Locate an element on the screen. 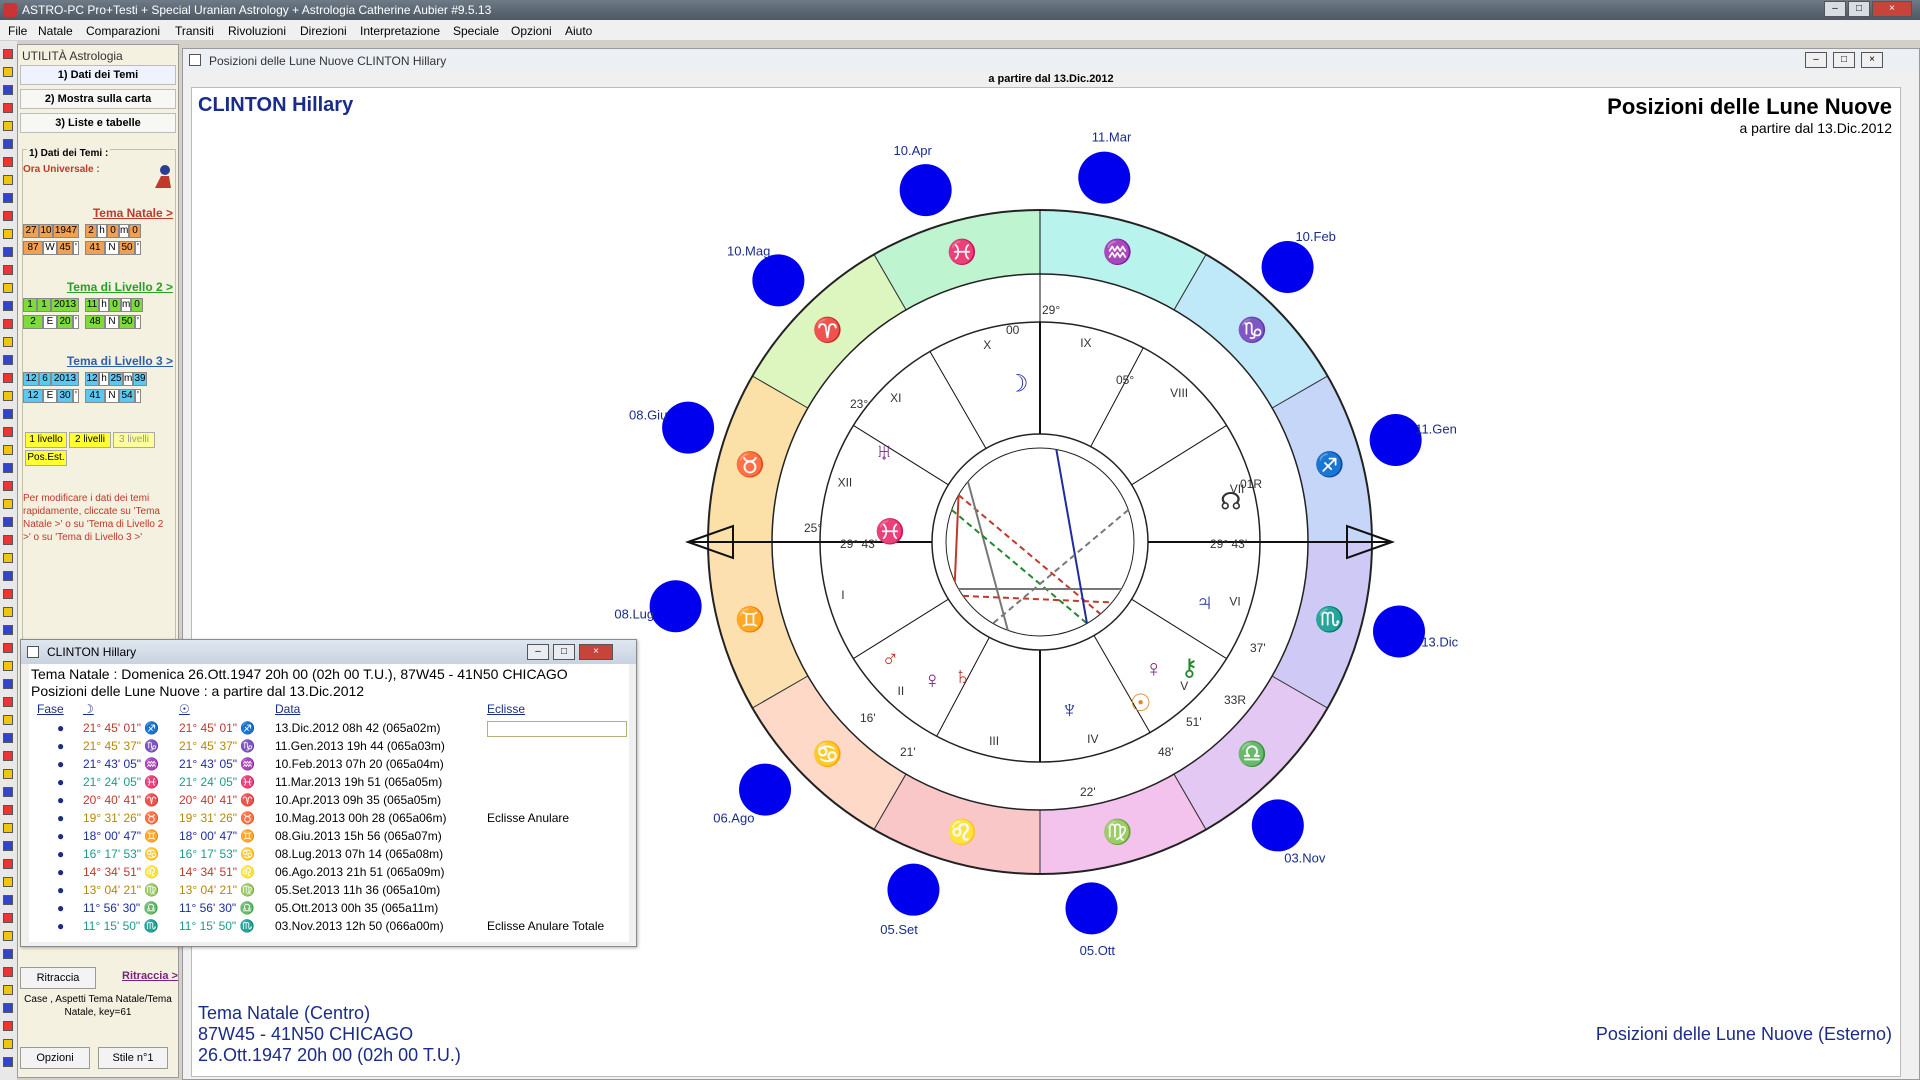 This screenshot has width=1920, height=1080. menu-opzioni: Opzioni is located at coordinates (531, 31).